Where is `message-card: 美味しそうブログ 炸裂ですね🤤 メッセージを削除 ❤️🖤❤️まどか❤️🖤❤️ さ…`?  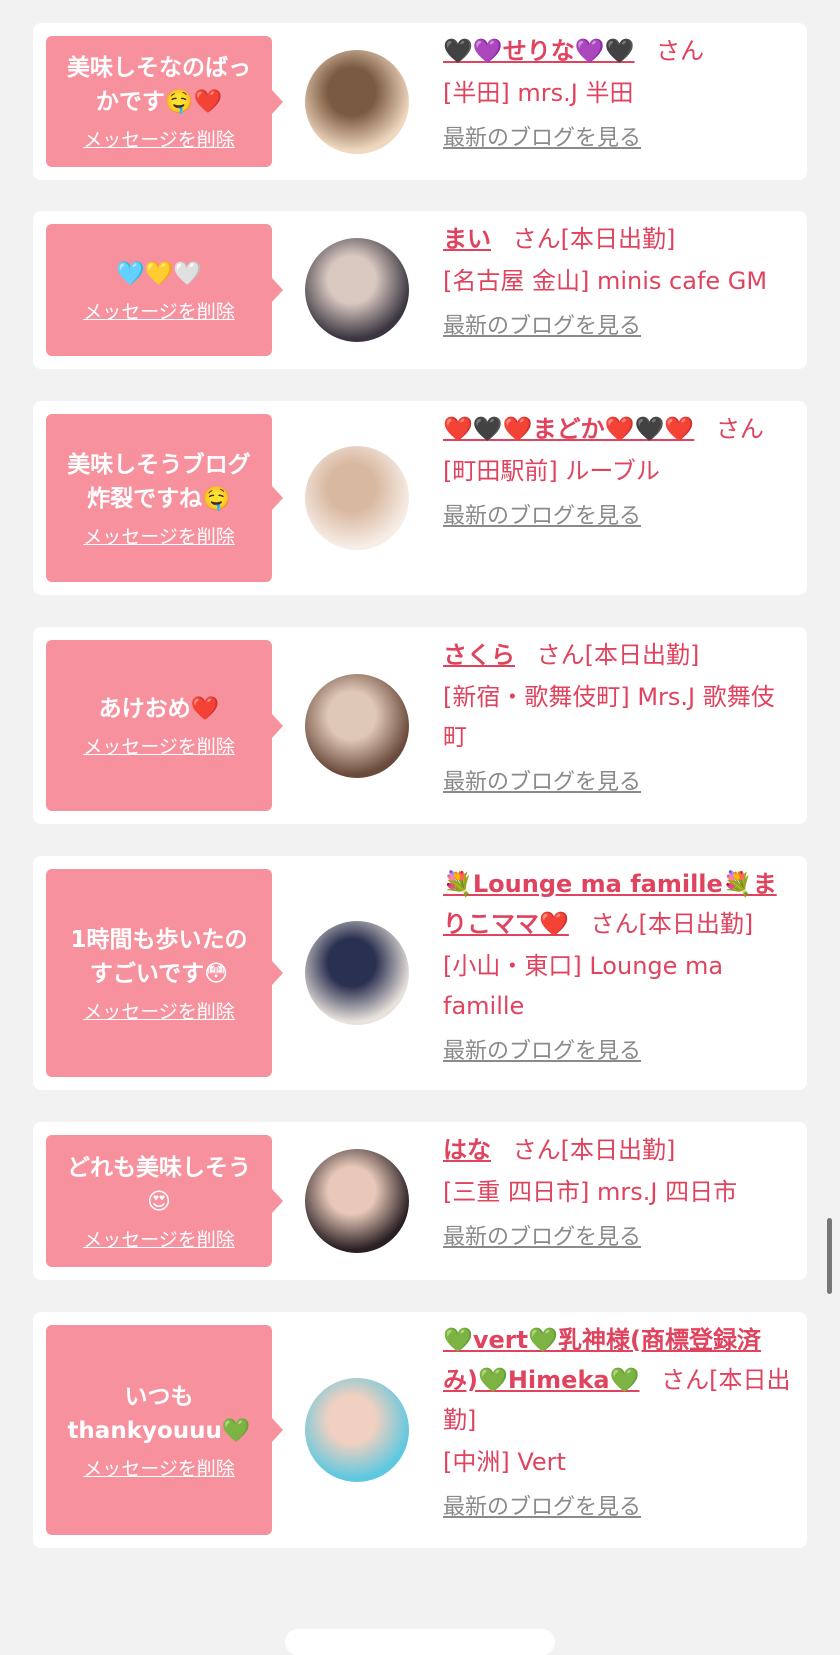 message-card: 美味しそうブログ 炸裂ですね🤤 メッセージを削除 ❤️🖤❤️まどか❤️🖤❤️ さ… is located at coordinates (420, 498).